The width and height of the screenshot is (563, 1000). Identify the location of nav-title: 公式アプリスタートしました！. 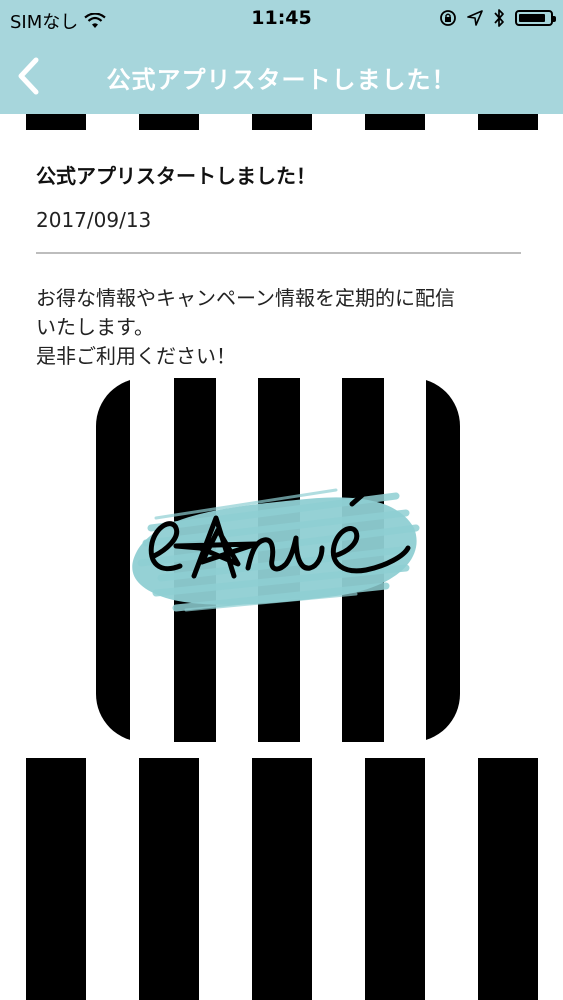
(281, 80).